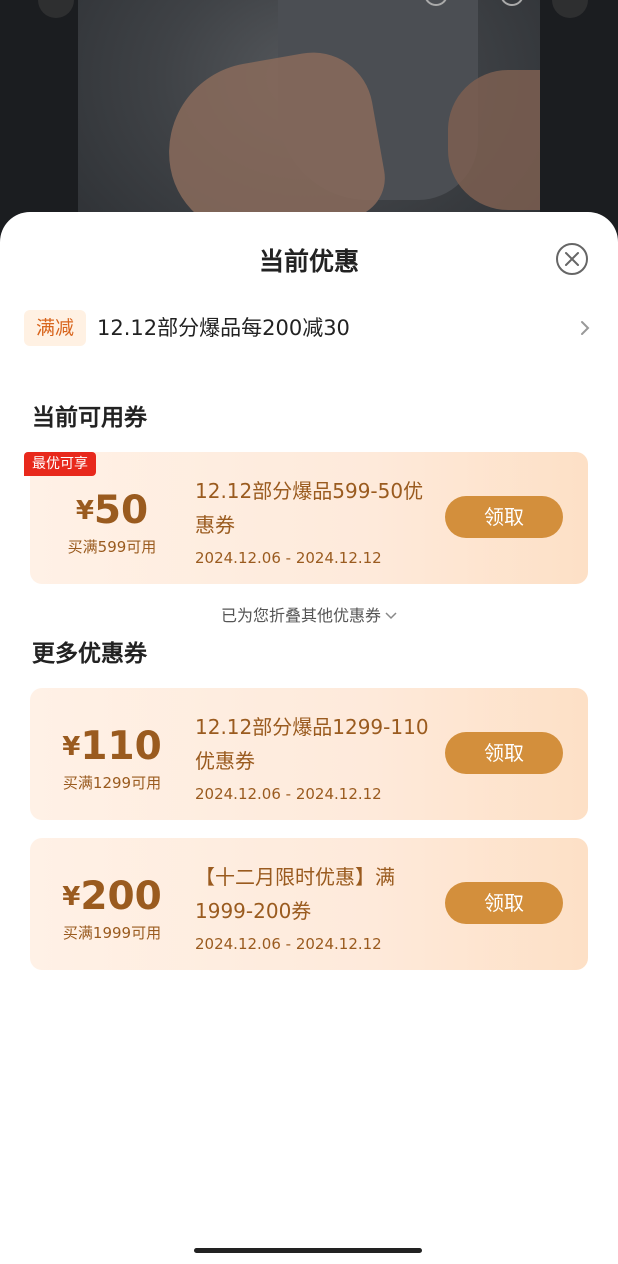 This screenshot has width=618, height=1264. I want to click on coupon-condition: 买满599可用, so click(112, 547).